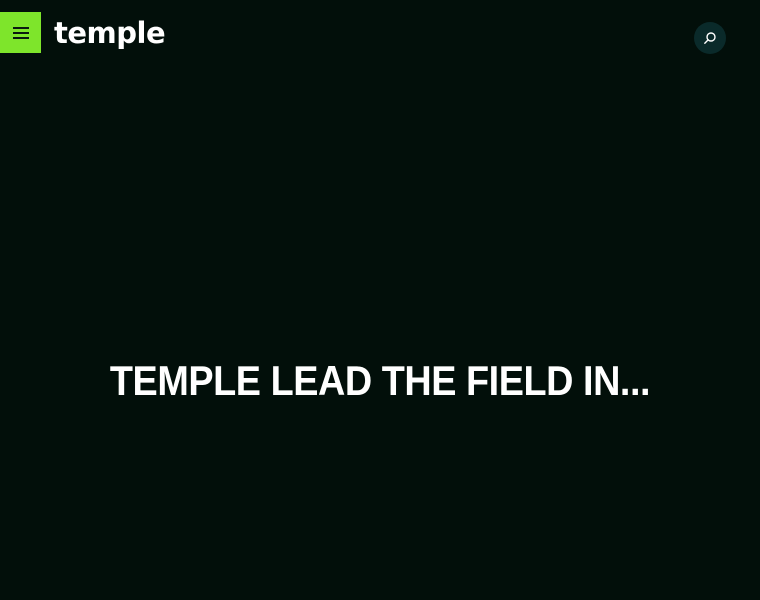 The image size is (760, 600). I want to click on logo: temple, so click(110, 33).